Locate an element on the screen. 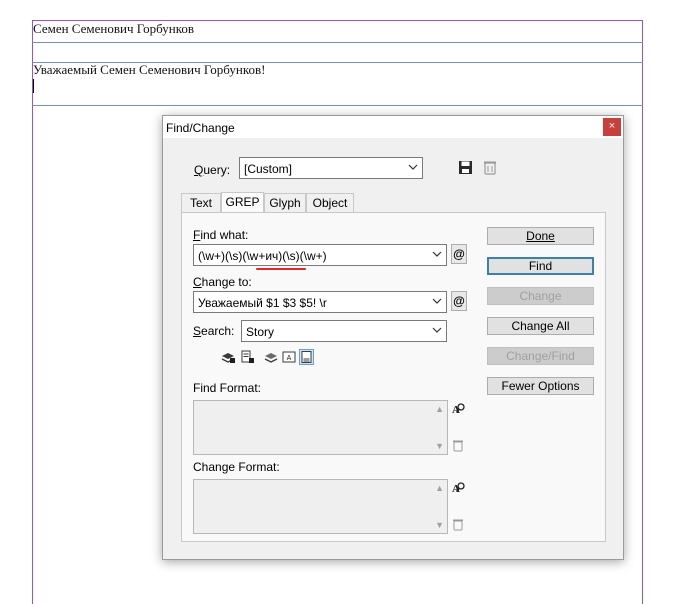  change-all-button: Change All is located at coordinates (540, 326).